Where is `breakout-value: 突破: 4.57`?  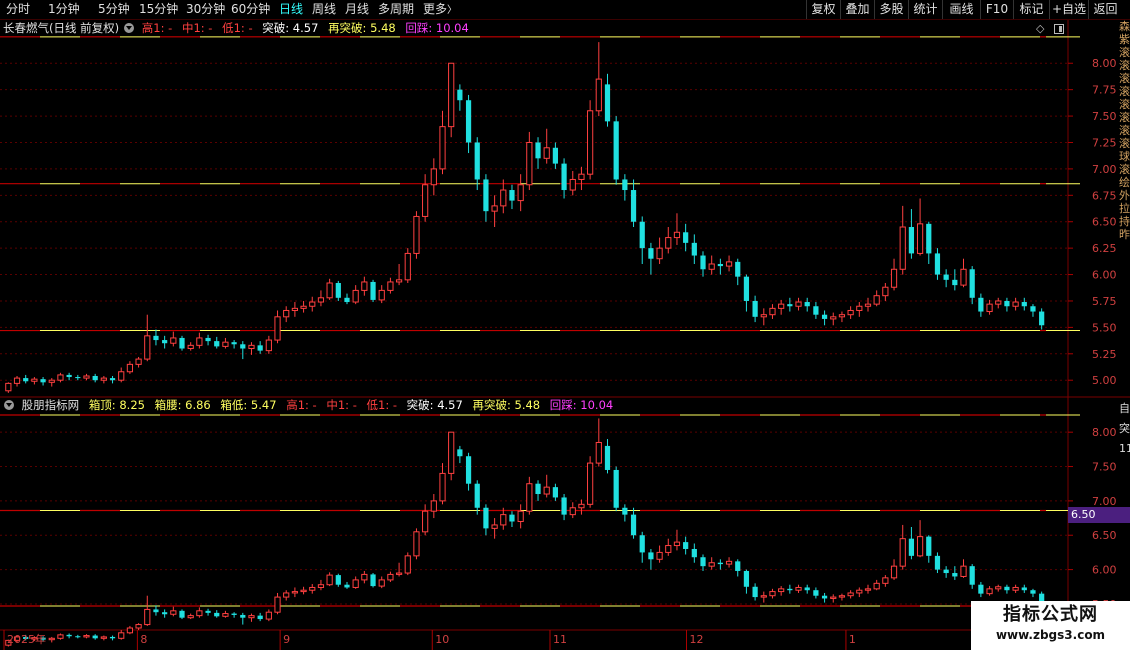 breakout-value: 突破: 4.57 is located at coordinates (290, 28).